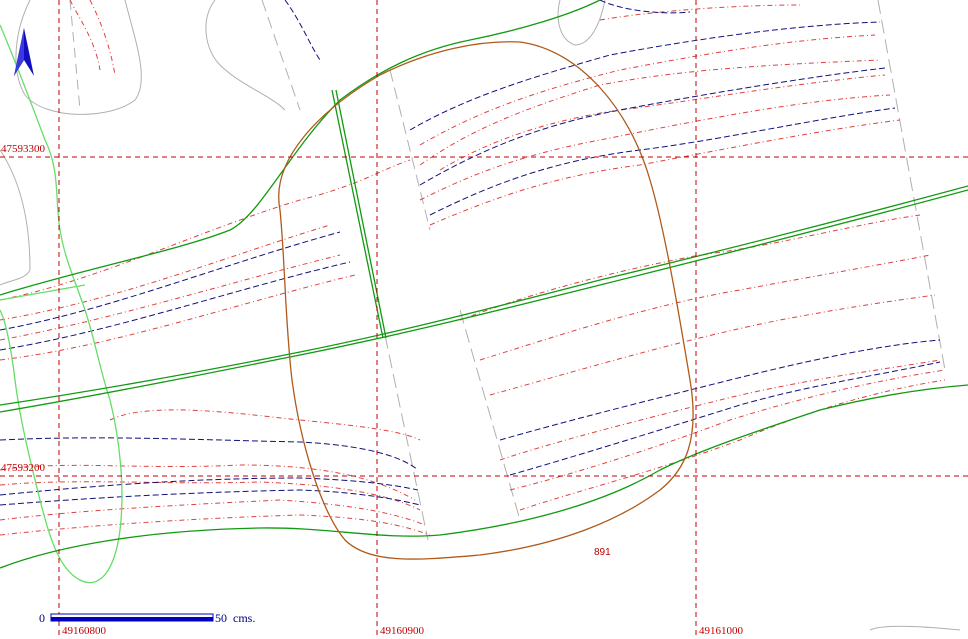  What do you see at coordinates (281, 55) in the screenshot?
I see `gray-line-a` at bounding box center [281, 55].